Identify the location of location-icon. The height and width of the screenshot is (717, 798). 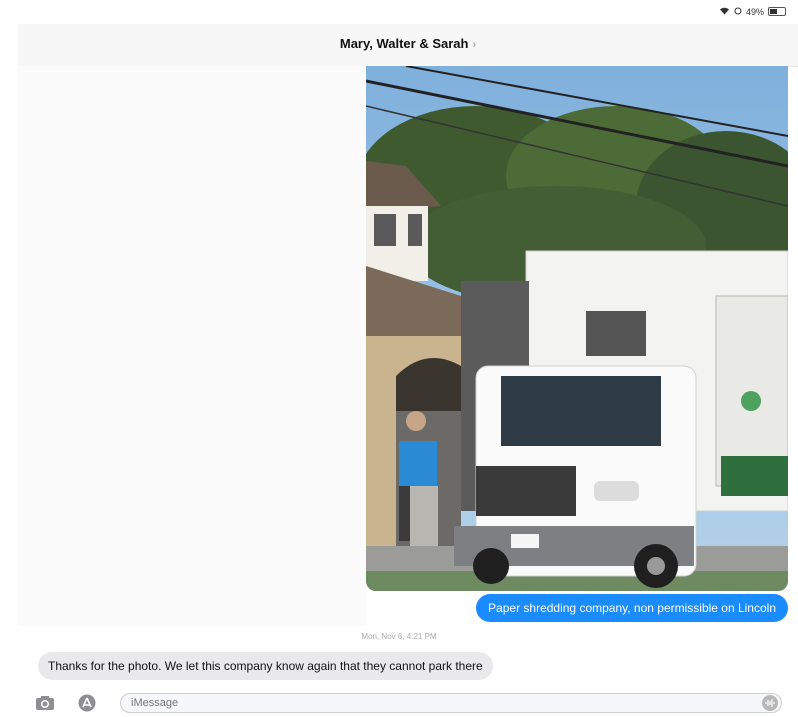
(738, 12).